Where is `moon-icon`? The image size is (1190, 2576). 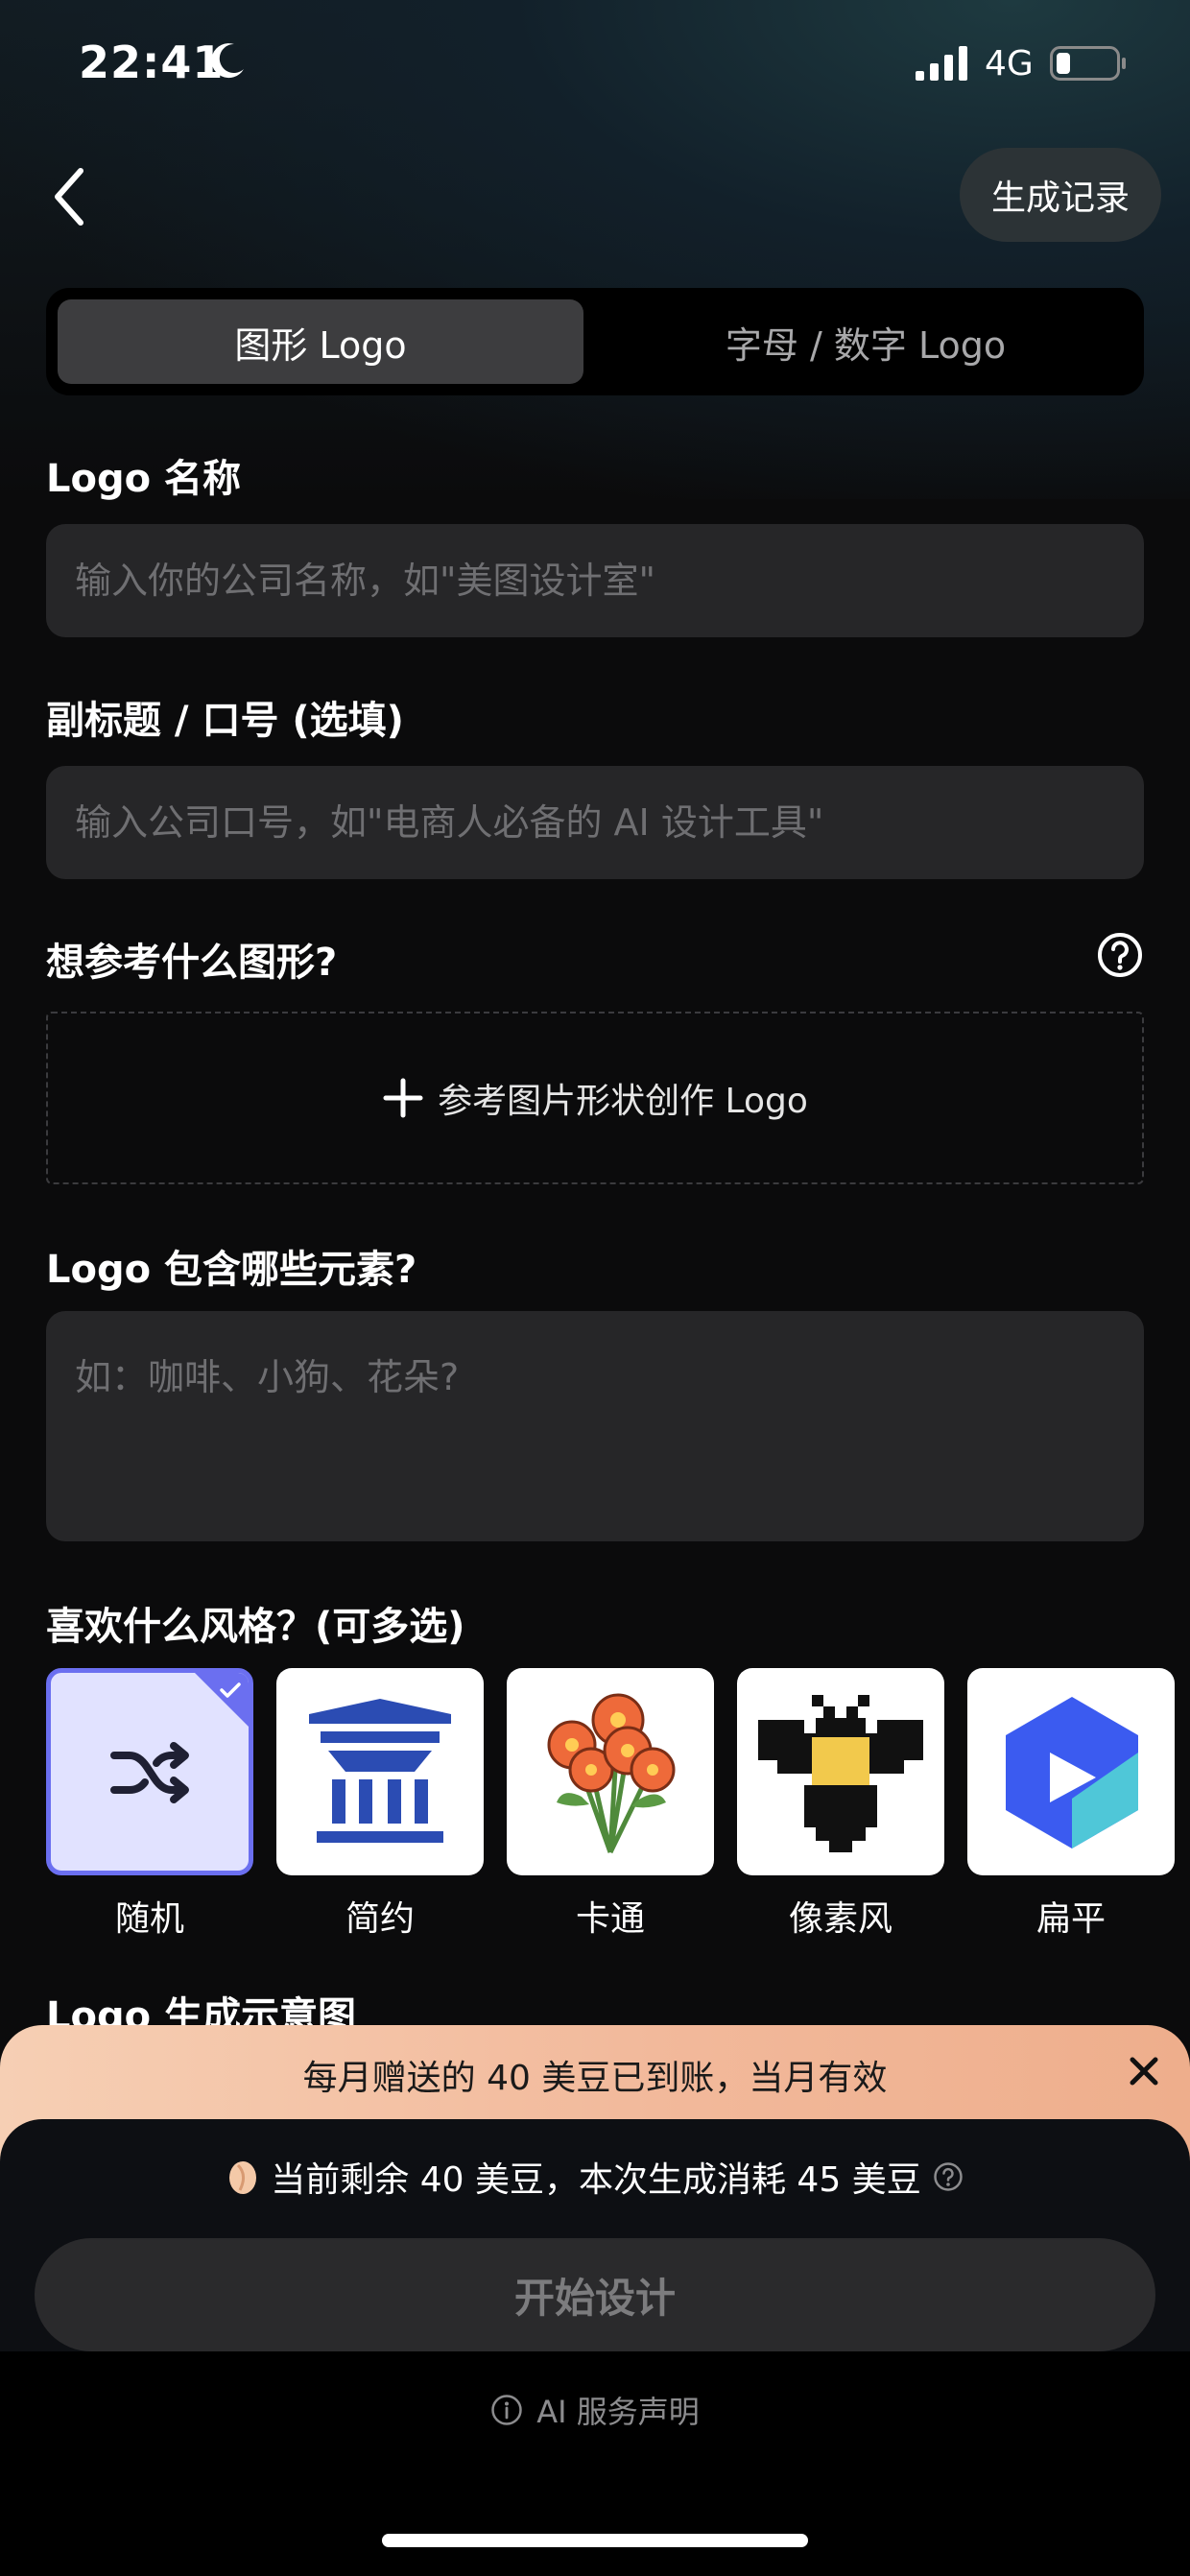 moon-icon is located at coordinates (227, 61).